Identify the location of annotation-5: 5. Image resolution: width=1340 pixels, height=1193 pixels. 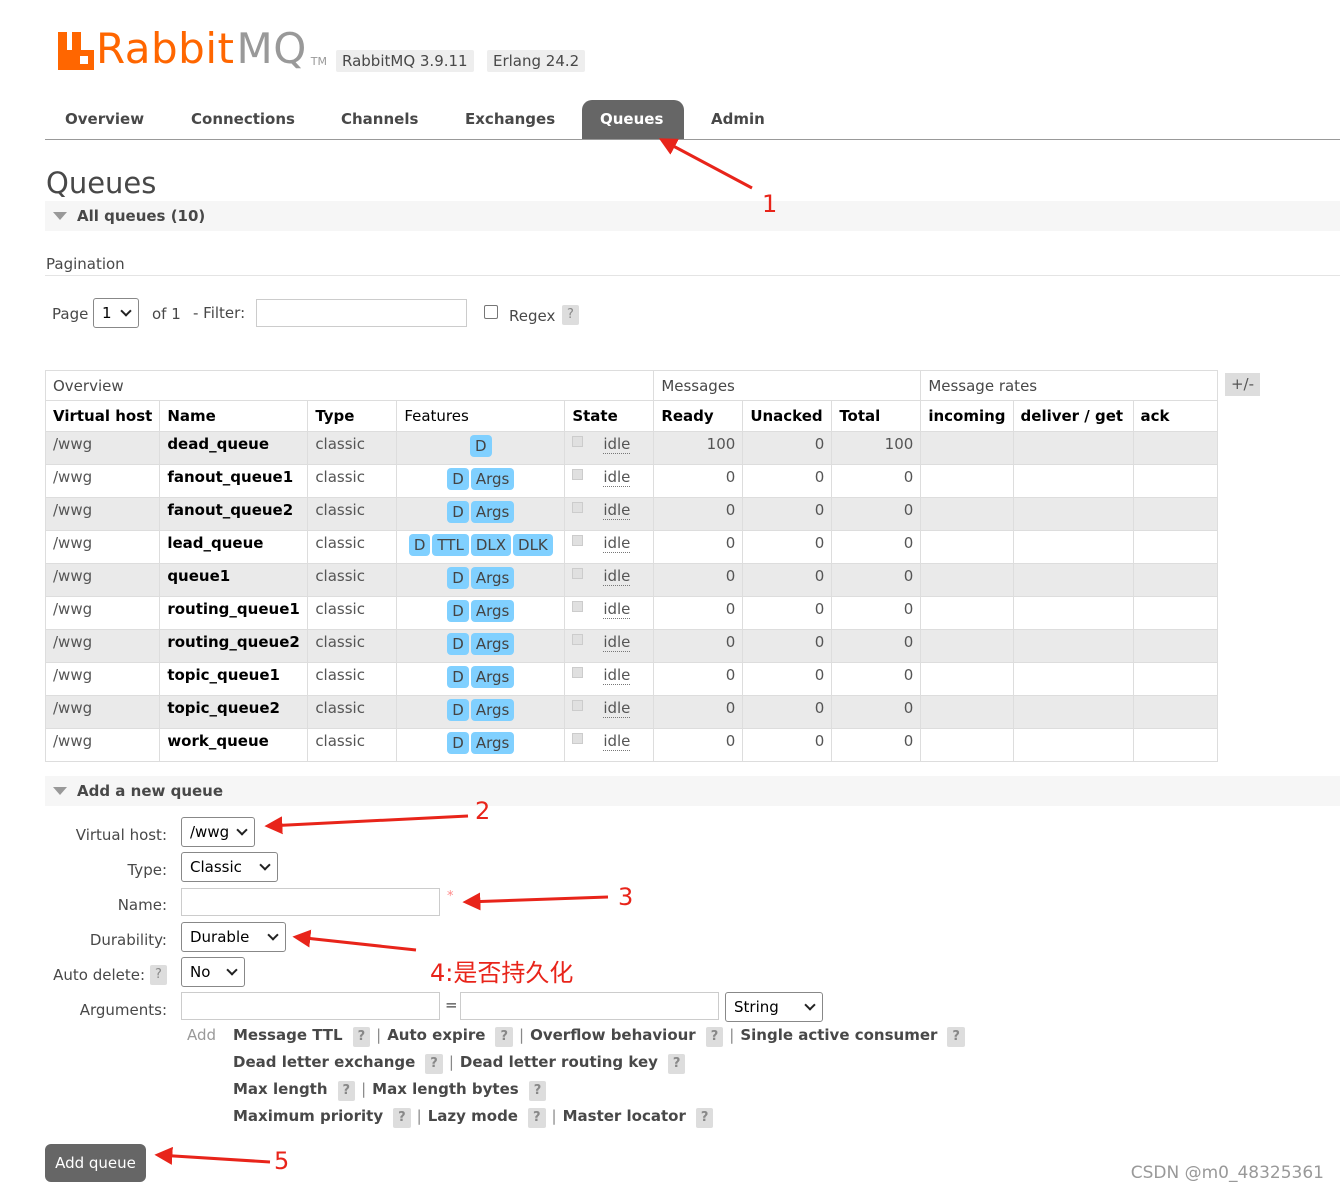
(282, 1161).